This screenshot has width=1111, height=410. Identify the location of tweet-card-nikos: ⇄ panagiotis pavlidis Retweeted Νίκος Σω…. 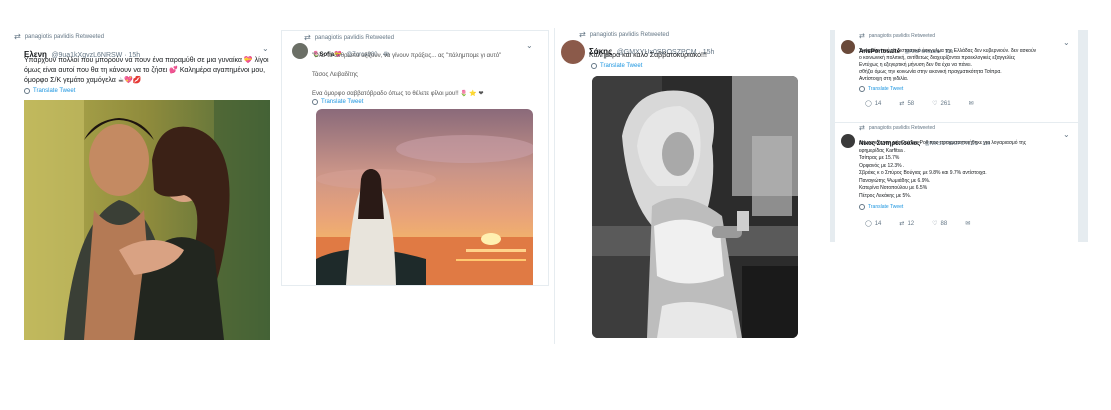
(956, 183).